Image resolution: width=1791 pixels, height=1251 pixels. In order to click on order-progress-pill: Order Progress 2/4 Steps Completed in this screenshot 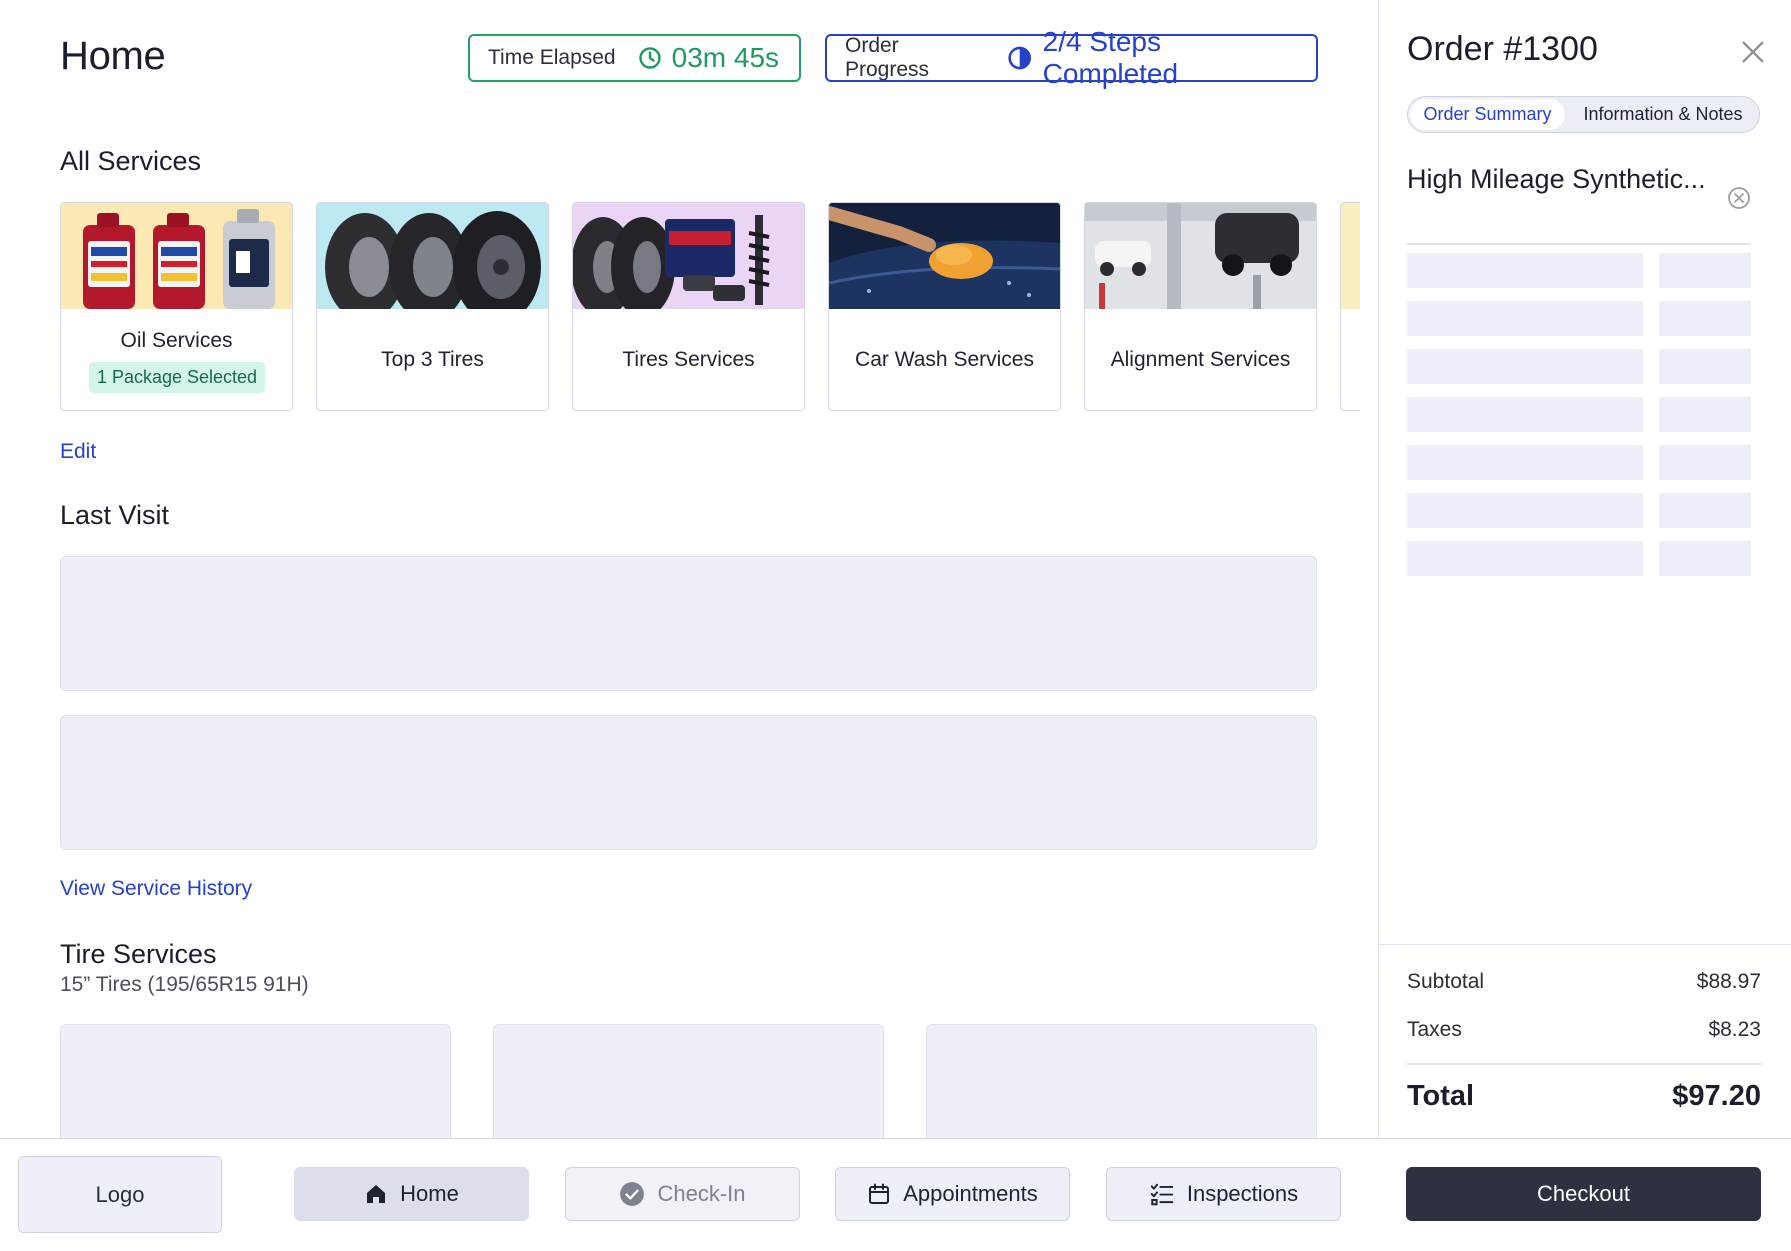, I will do `click(1071, 57)`.